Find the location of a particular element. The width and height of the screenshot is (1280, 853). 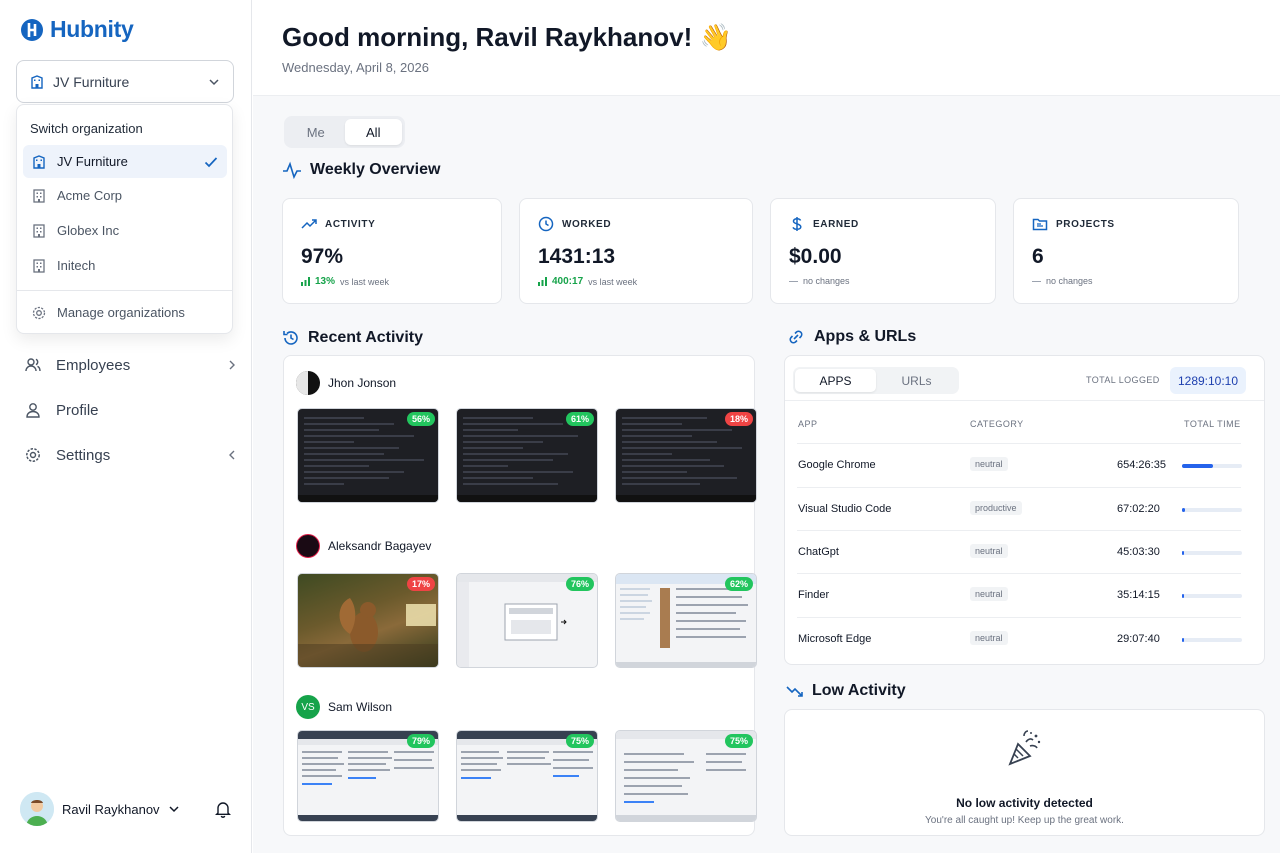

user-menu: Ravil Raykhanov is located at coordinates (126, 809).